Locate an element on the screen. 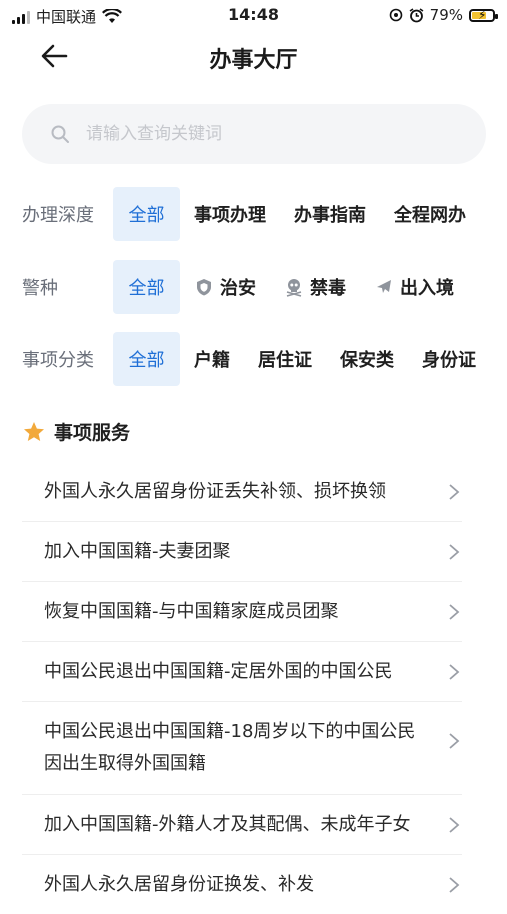 The height and width of the screenshot is (914, 507). battery-icon: ⚡ is located at coordinates (483, 15).